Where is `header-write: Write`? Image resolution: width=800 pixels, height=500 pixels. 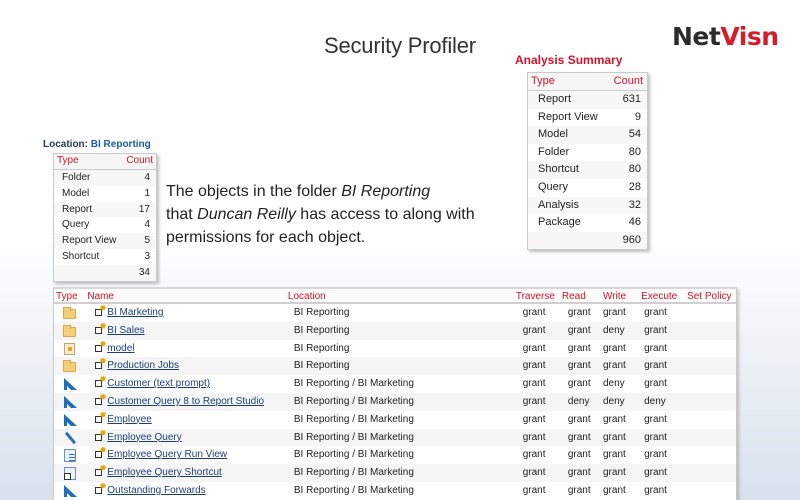
header-write: Write is located at coordinates (622, 295).